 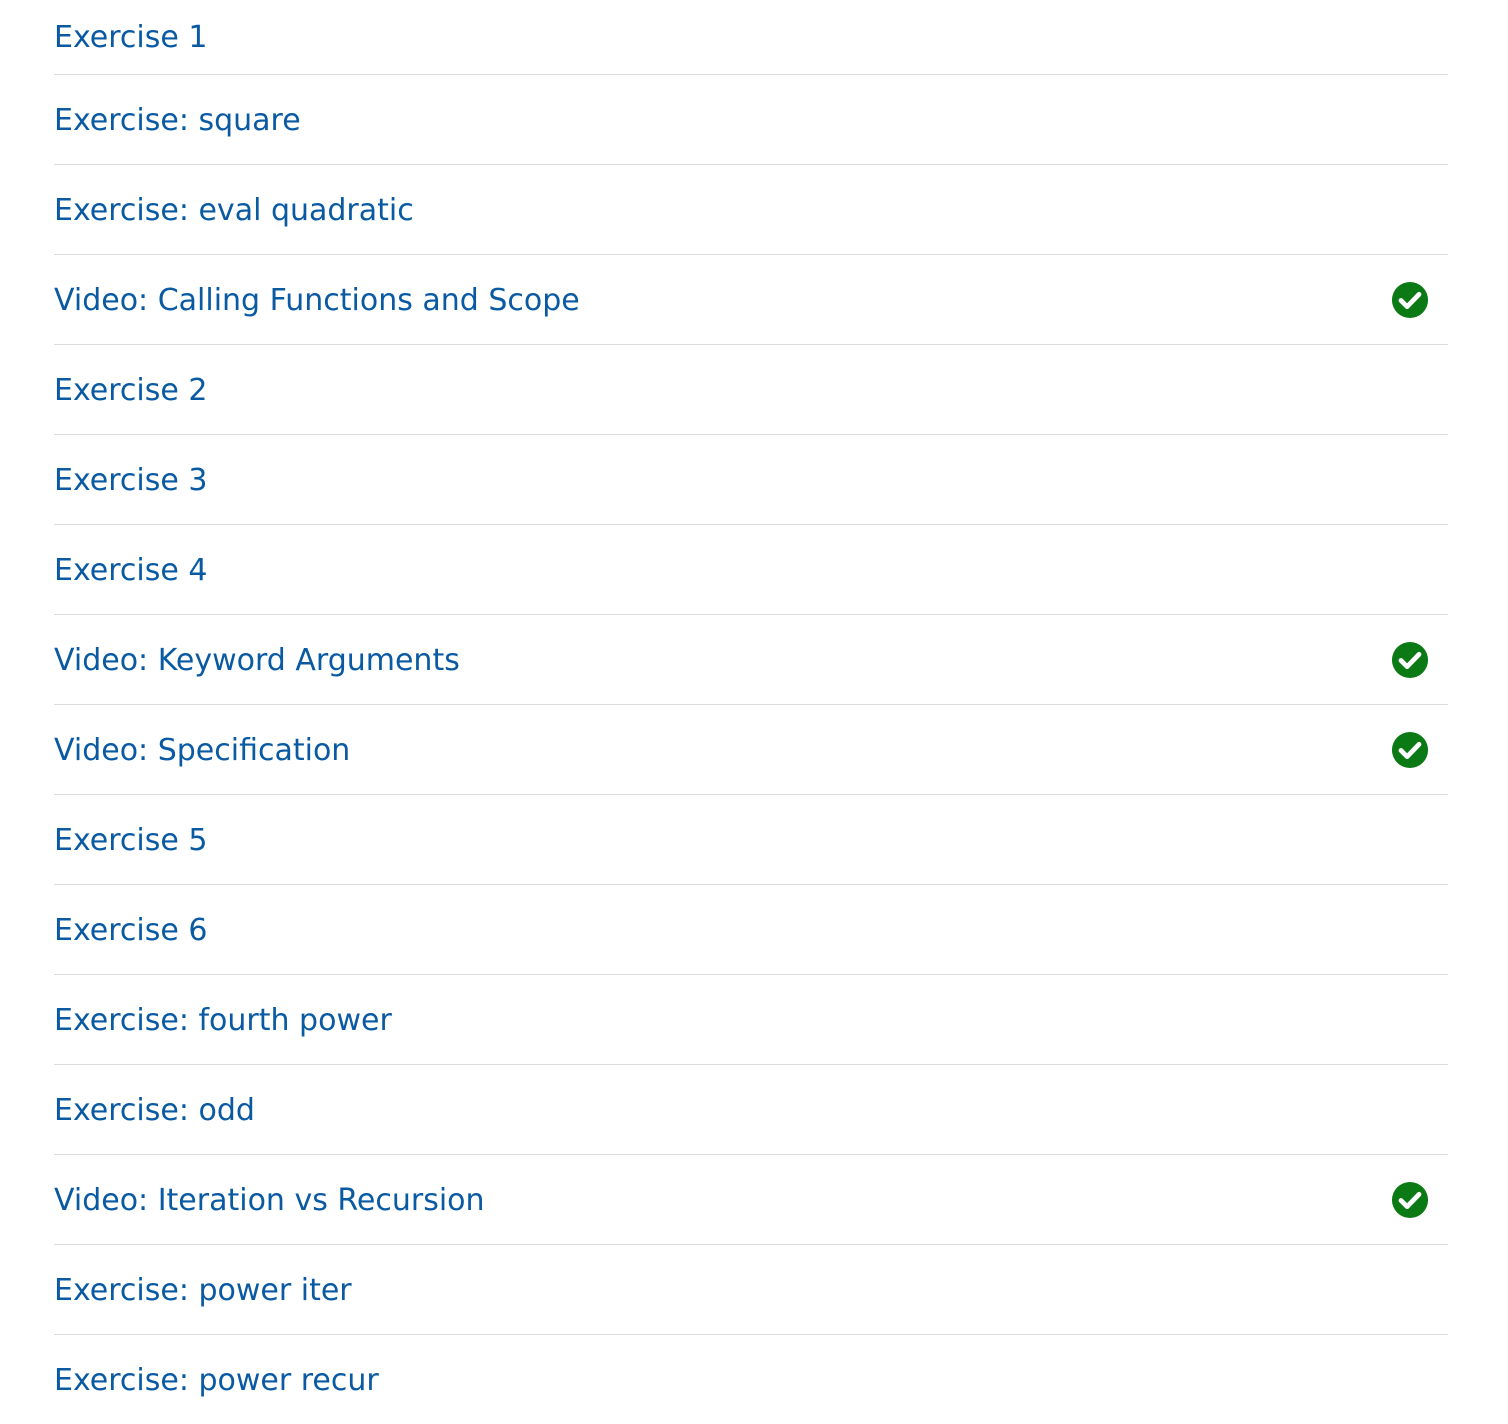 I want to click on item-link: Exercise: square, so click(x=177, y=120).